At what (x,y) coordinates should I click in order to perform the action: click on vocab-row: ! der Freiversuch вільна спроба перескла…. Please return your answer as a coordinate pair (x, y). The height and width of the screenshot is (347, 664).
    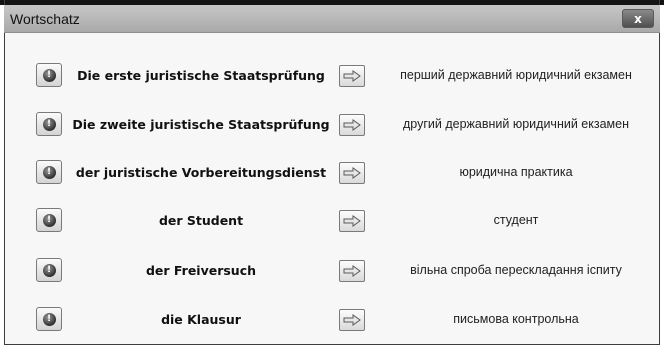
    Looking at the image, I should click on (332, 270).